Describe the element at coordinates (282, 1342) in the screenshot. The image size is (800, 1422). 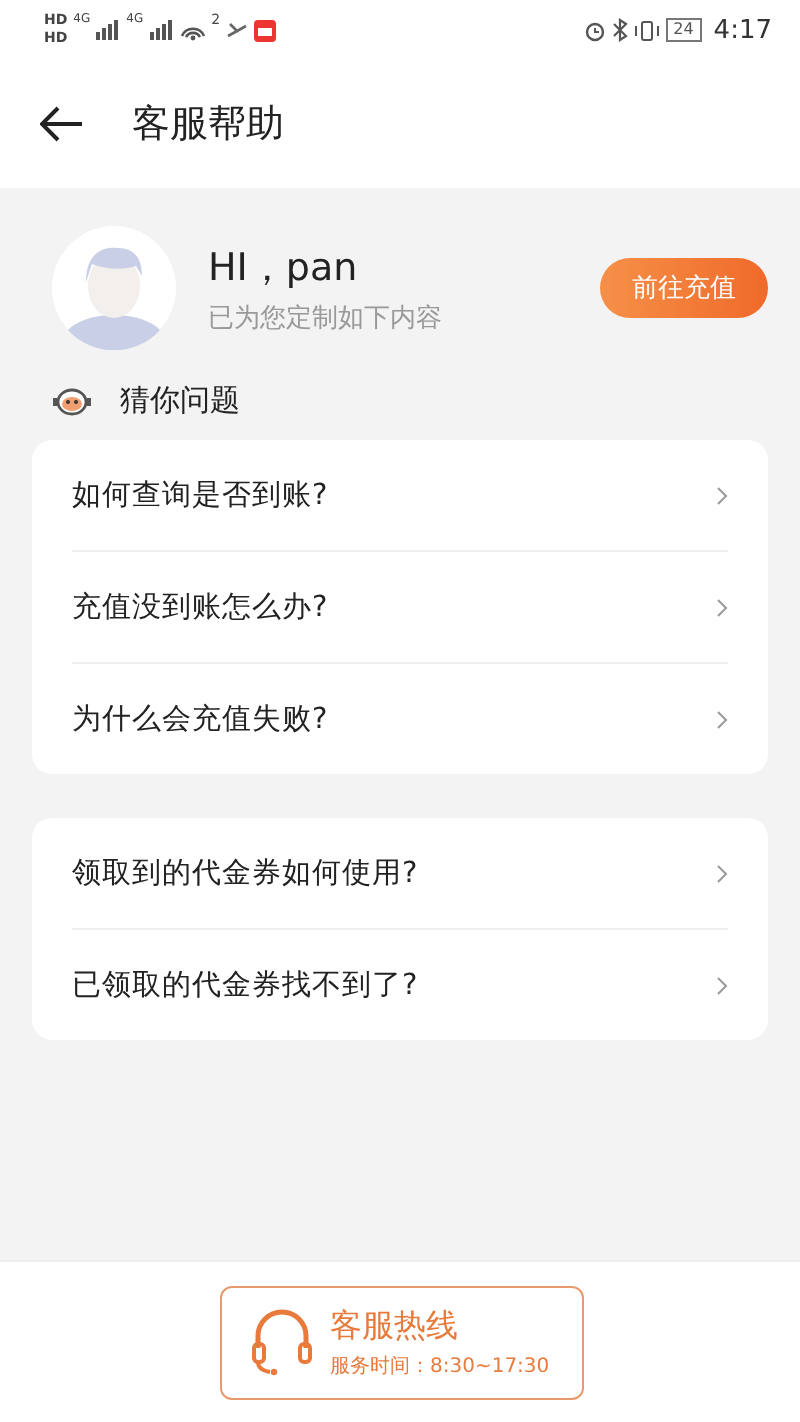
I see `headset-icon` at that location.